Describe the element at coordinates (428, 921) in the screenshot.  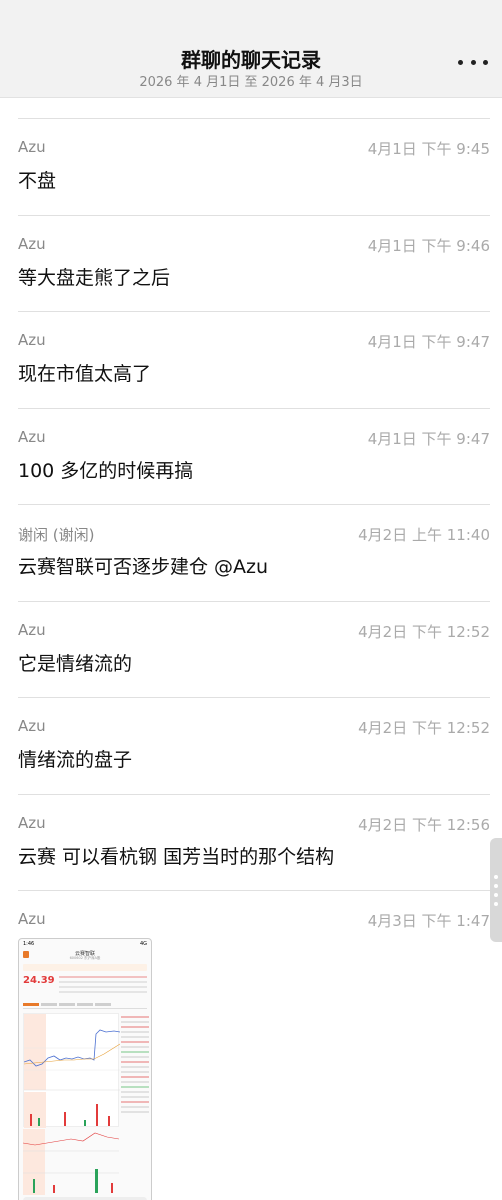
I see `message-time: 4月3日 下午 1:47` at that location.